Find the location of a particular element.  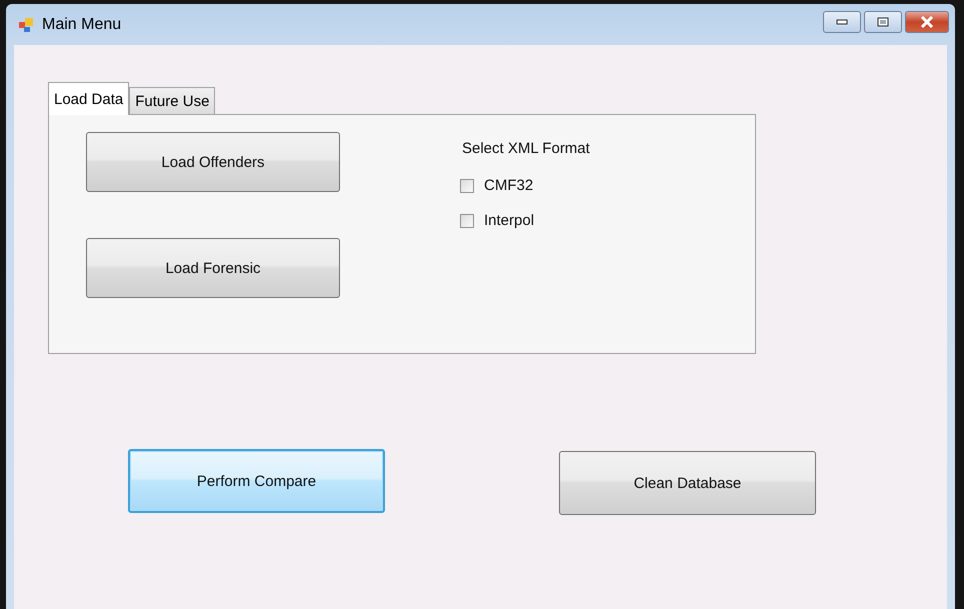

minimize-icon is located at coordinates (842, 21).